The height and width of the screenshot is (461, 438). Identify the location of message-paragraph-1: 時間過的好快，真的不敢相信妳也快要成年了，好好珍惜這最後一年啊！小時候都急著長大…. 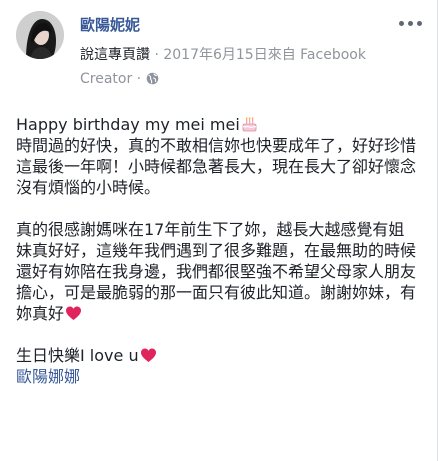
(216, 166).